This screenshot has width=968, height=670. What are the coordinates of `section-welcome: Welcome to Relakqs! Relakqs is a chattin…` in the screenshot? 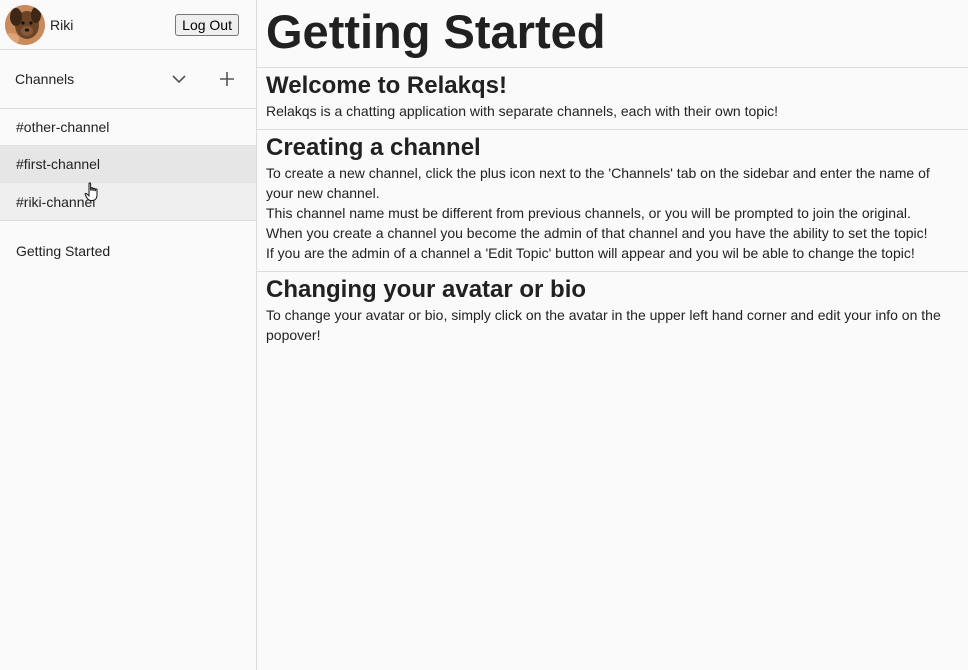 It's located at (612, 99).